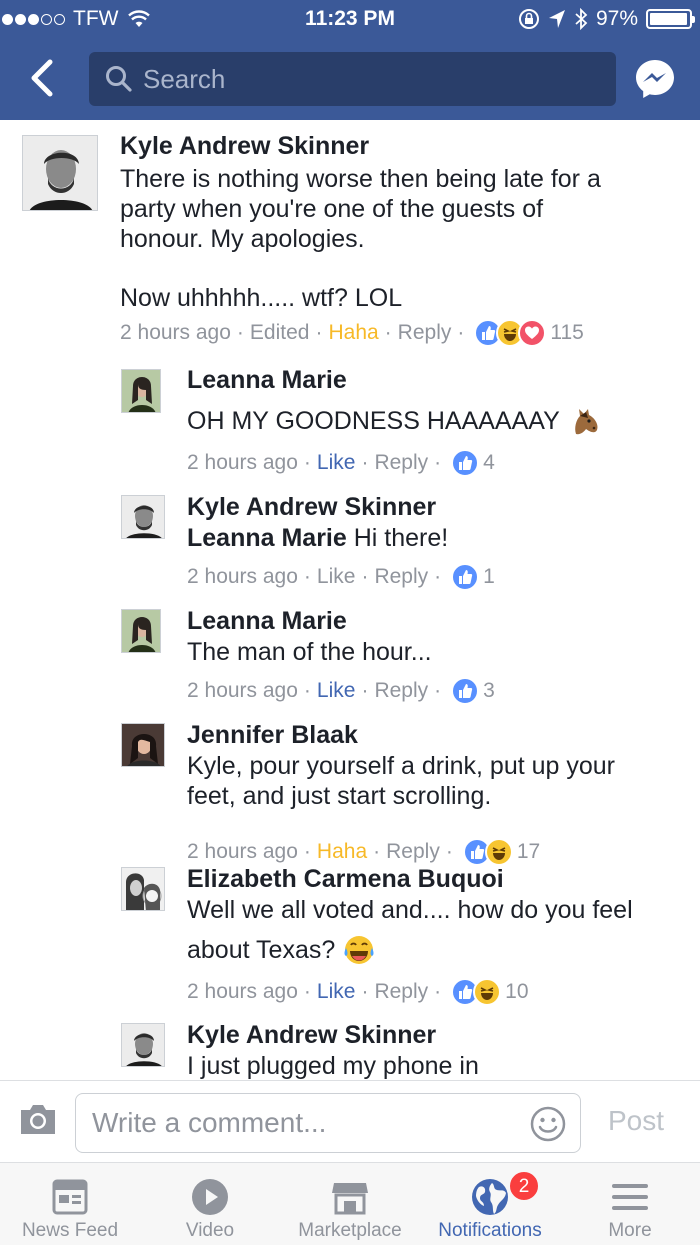 The image size is (700, 1245). I want to click on haha-reaction-icon, so click(487, 992).